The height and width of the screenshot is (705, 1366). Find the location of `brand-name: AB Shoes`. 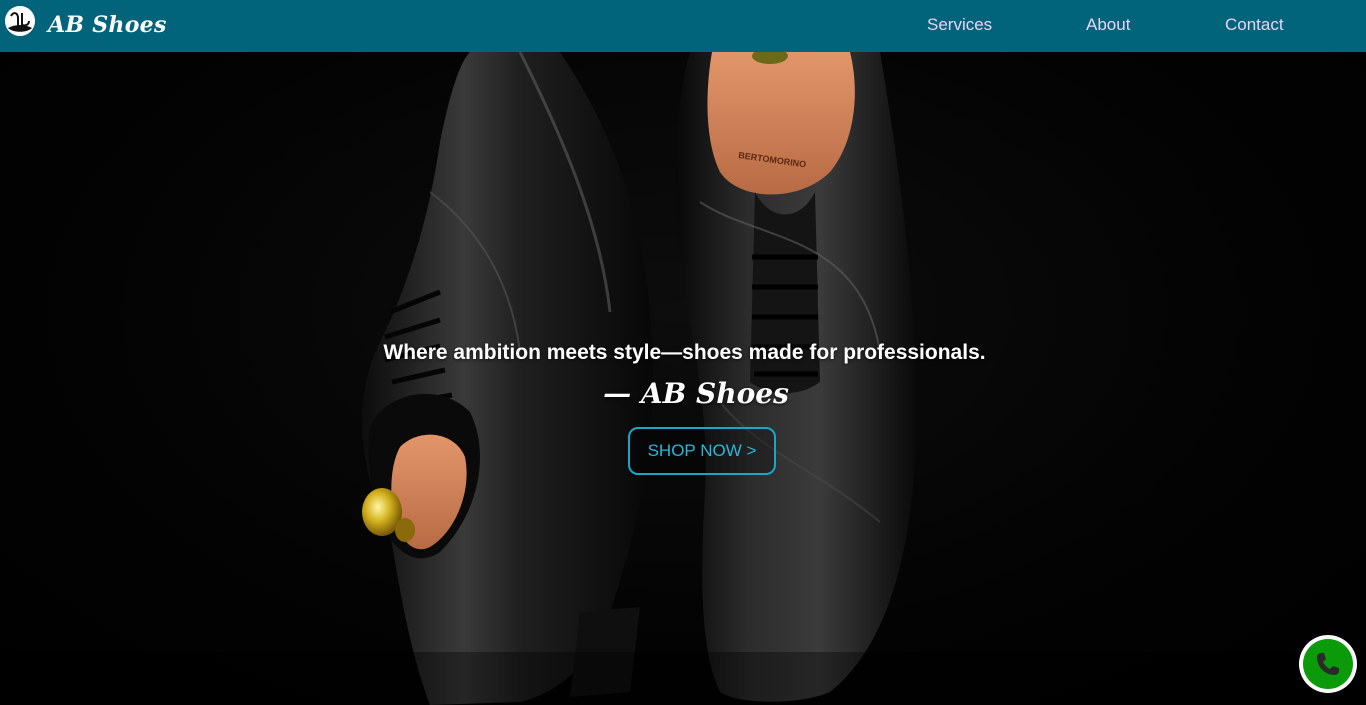

brand-name: AB Shoes is located at coordinates (107, 25).